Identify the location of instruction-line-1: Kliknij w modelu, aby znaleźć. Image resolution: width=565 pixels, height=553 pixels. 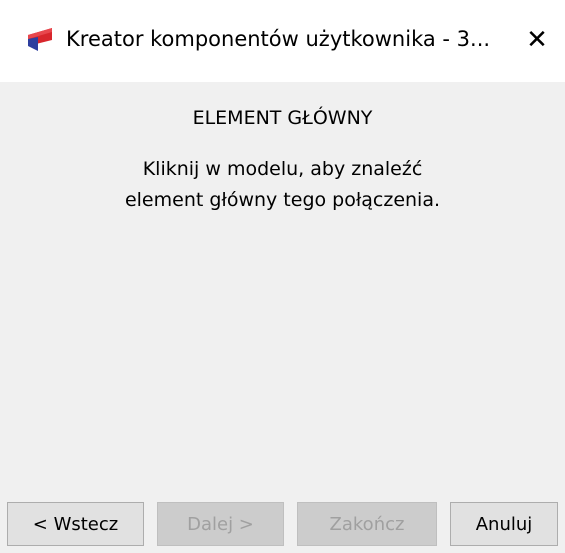
(282, 169).